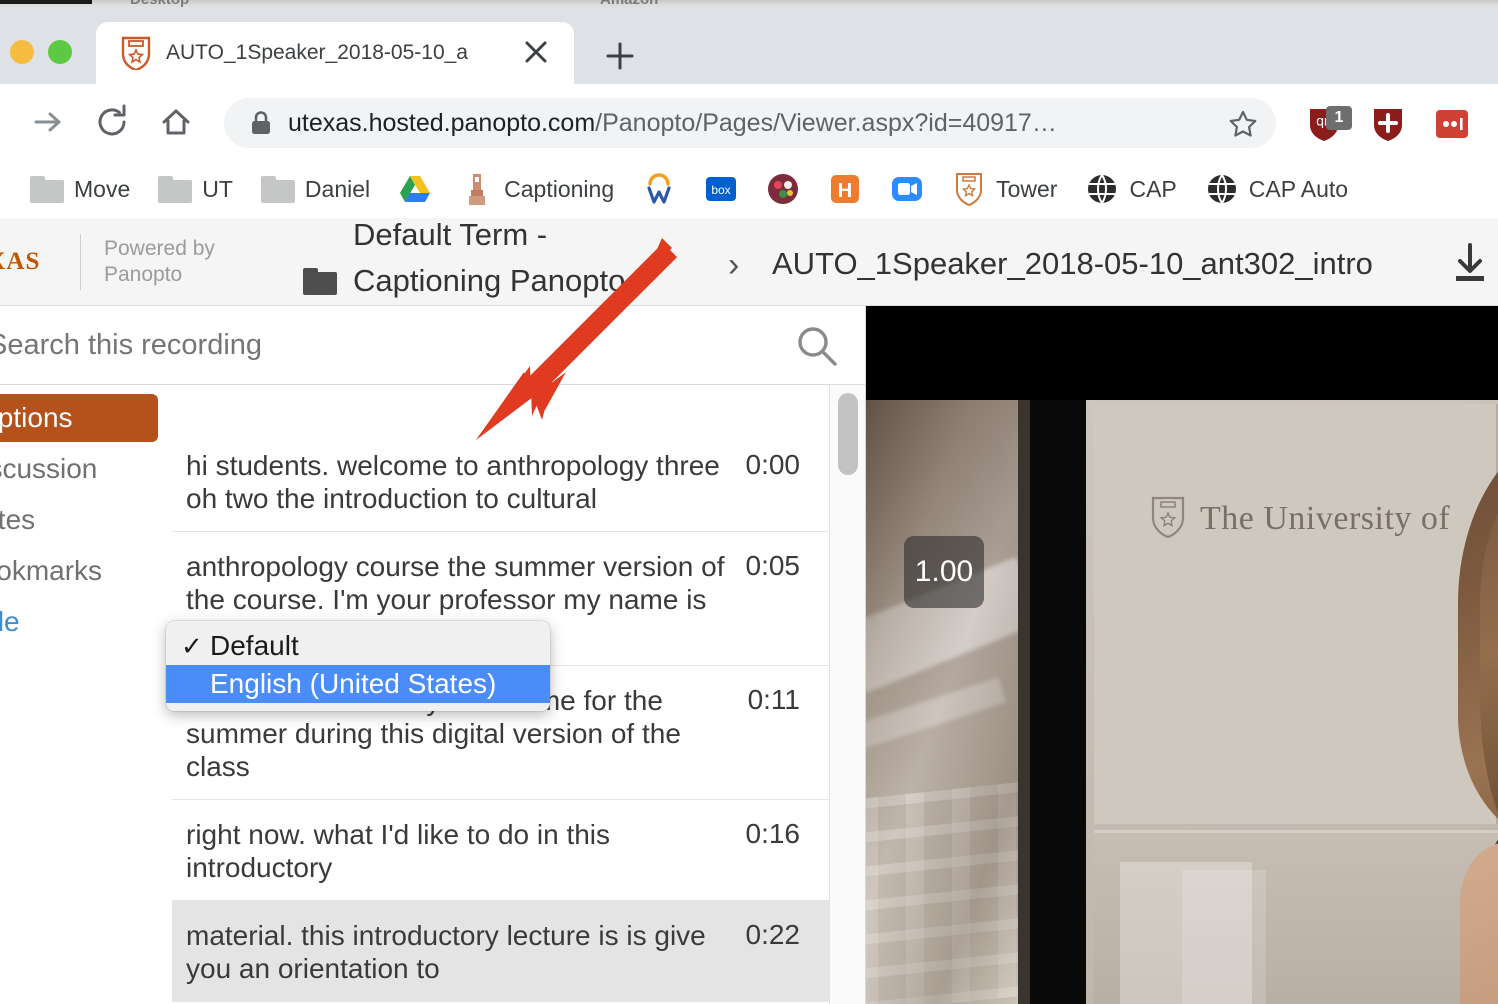  Describe the element at coordinates (112, 122) in the screenshot. I see `reload-button` at that location.